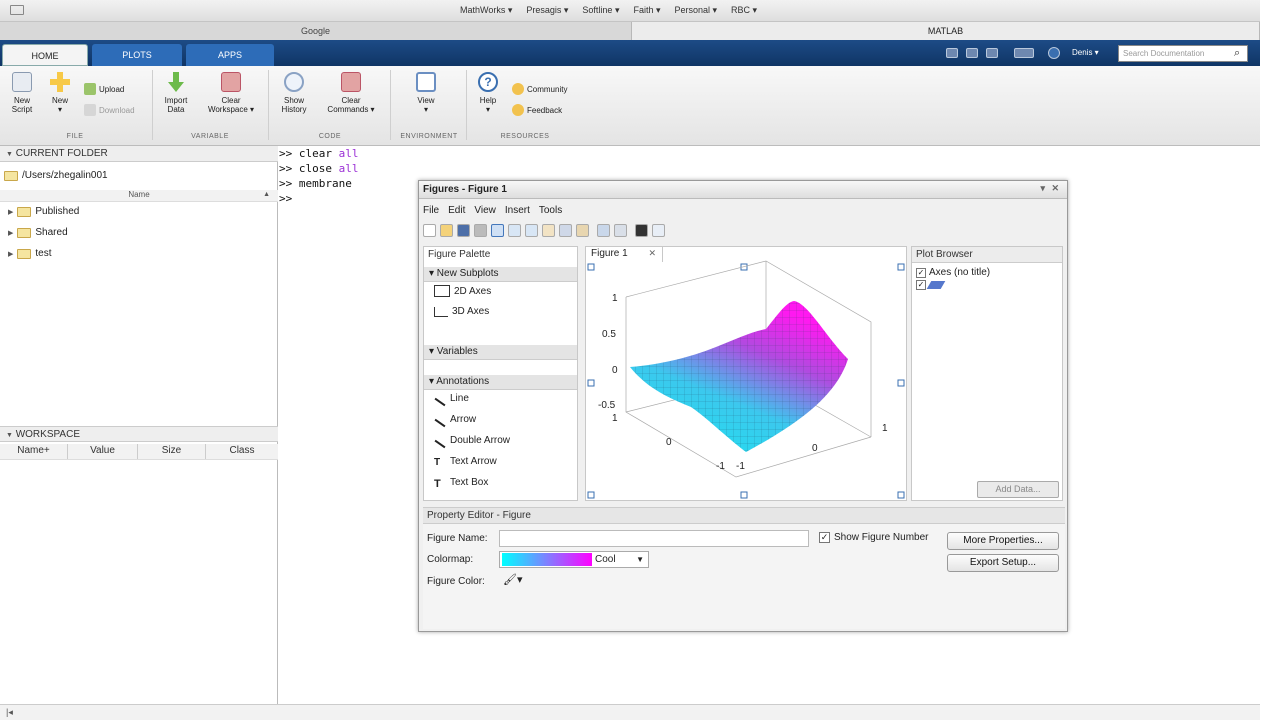 The width and height of the screenshot is (1270, 720). What do you see at coordinates (497, 230) in the screenshot?
I see `pointer-icon` at bounding box center [497, 230].